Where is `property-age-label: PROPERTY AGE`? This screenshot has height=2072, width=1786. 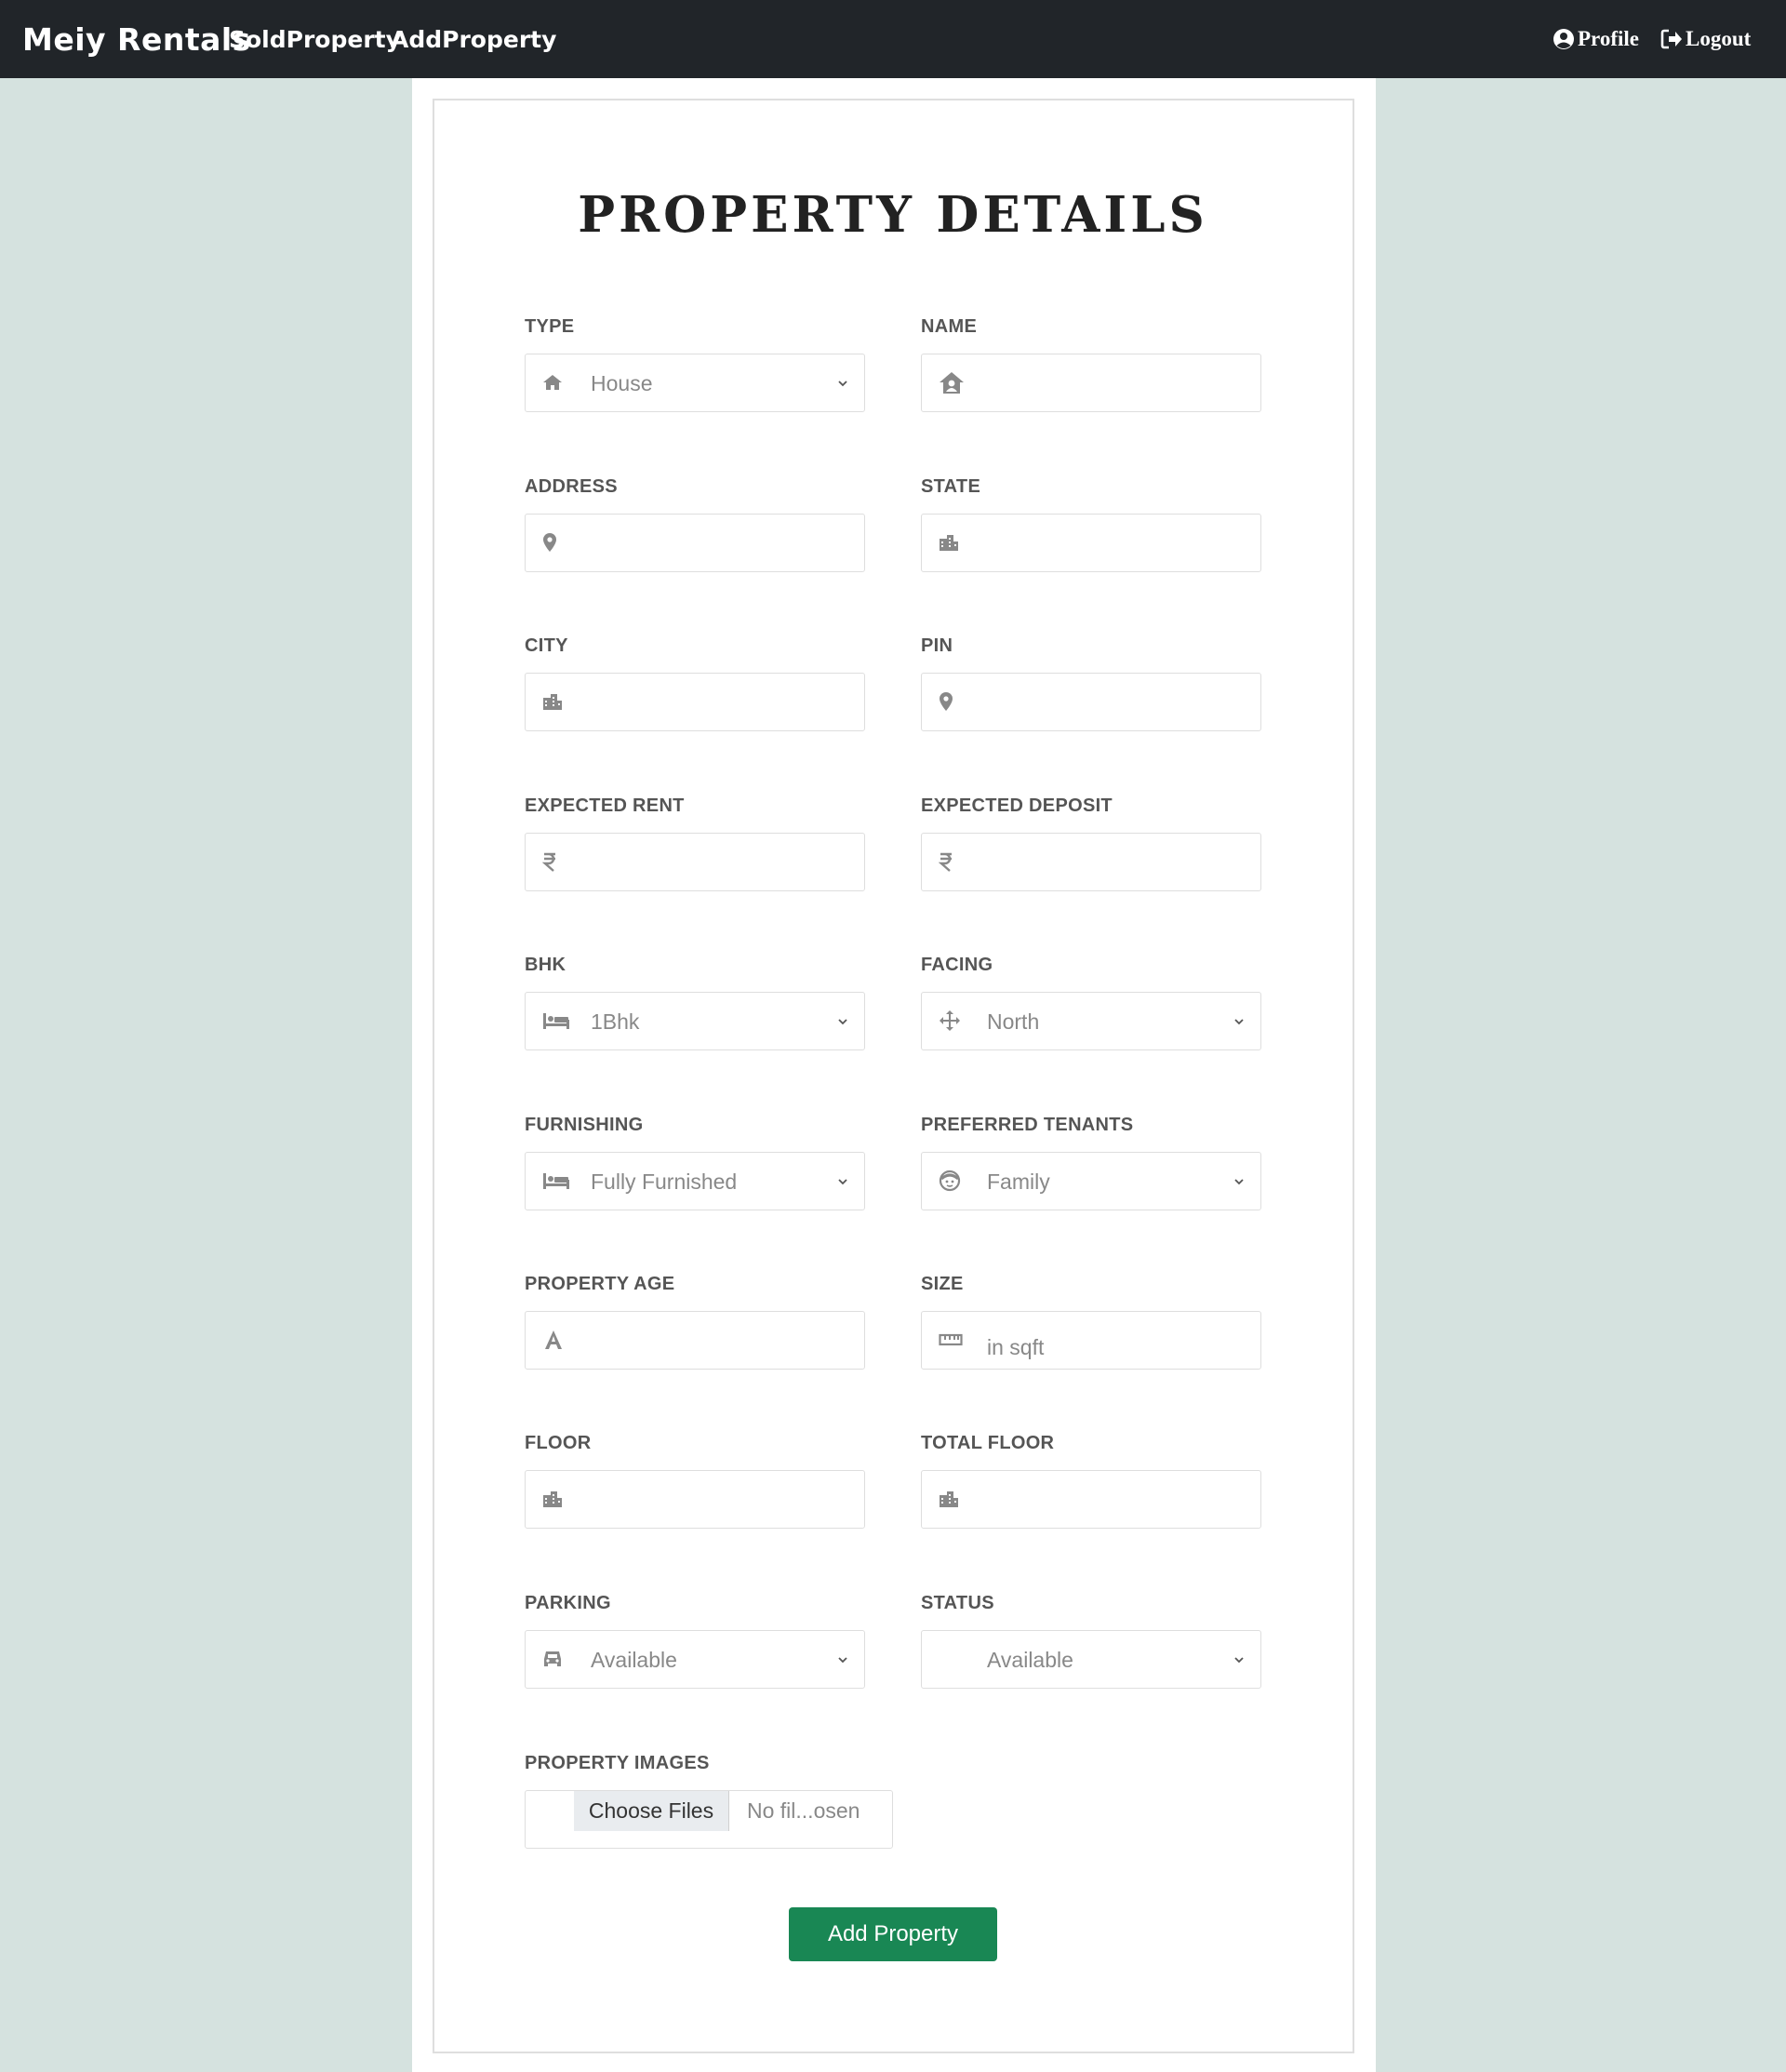 property-age-label: PROPERTY AGE is located at coordinates (600, 1284).